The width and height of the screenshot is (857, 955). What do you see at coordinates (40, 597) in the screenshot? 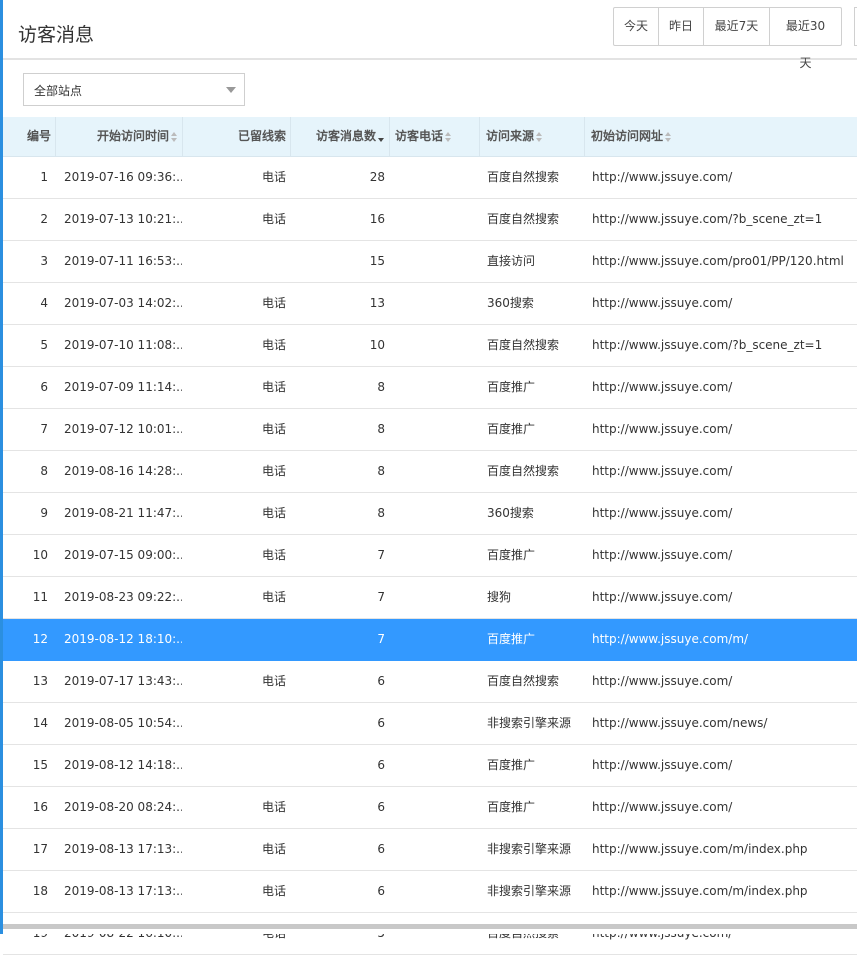
I see `row-number: 11` at bounding box center [40, 597].